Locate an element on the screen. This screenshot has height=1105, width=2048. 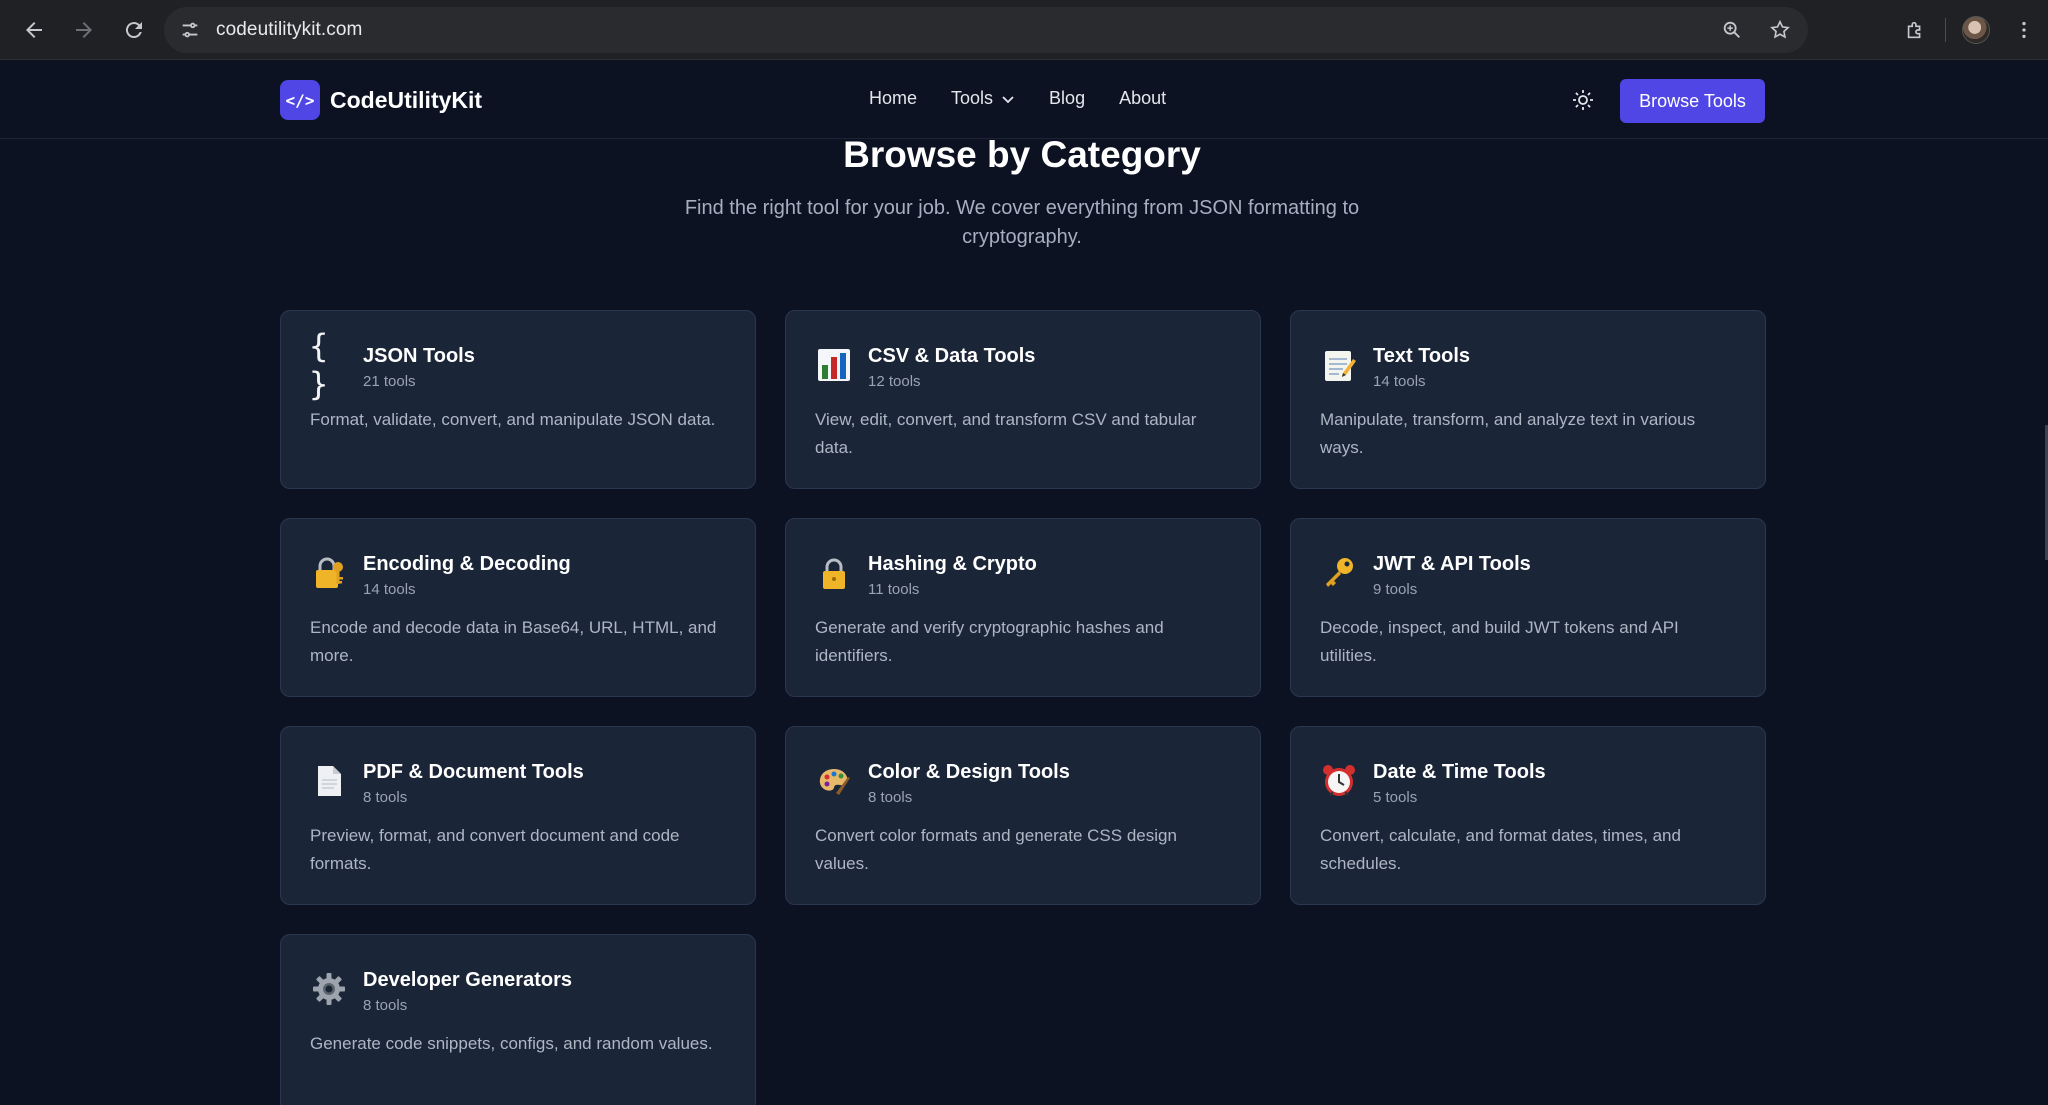
theme-toggle-sun-icon is located at coordinates (1583, 100).